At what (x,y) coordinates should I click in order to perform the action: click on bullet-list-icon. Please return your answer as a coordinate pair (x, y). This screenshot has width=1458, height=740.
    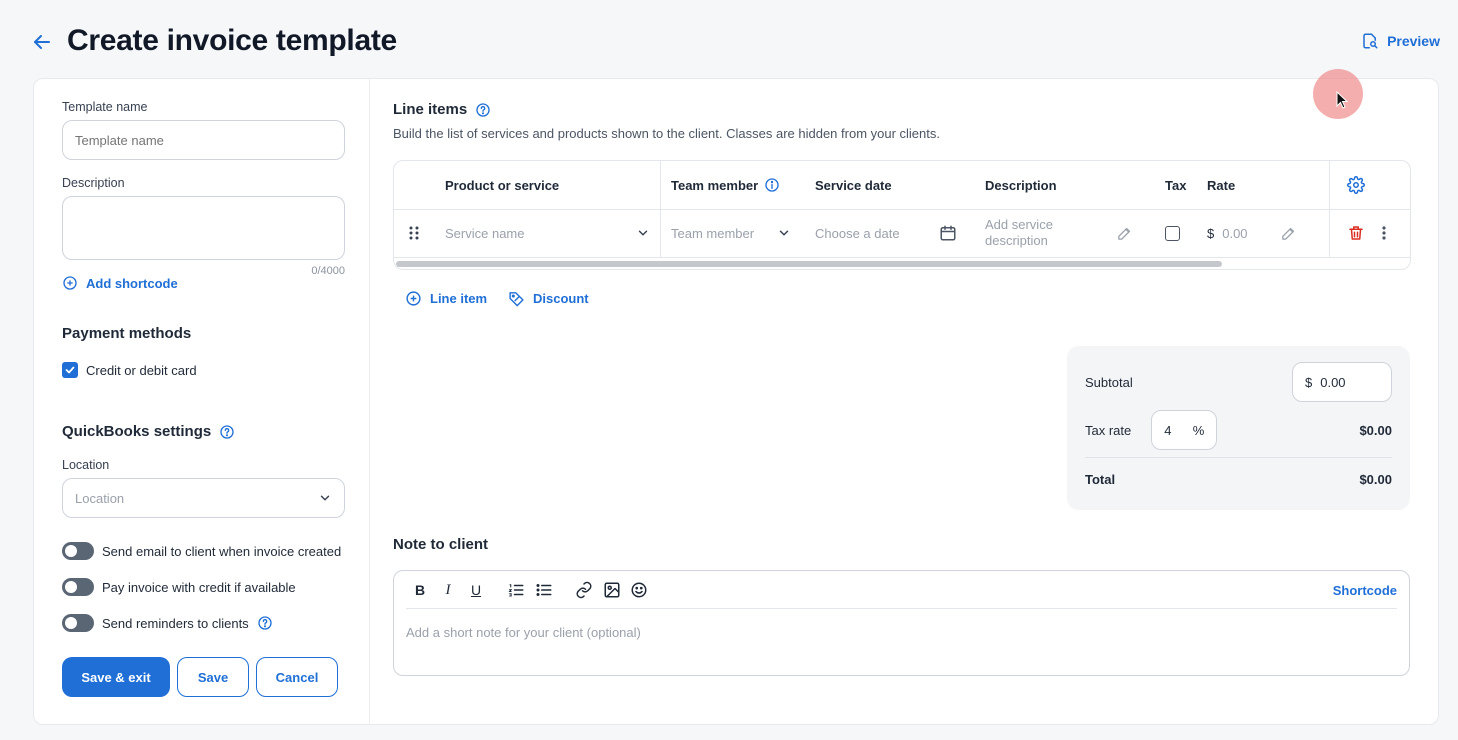
    Looking at the image, I should click on (544, 590).